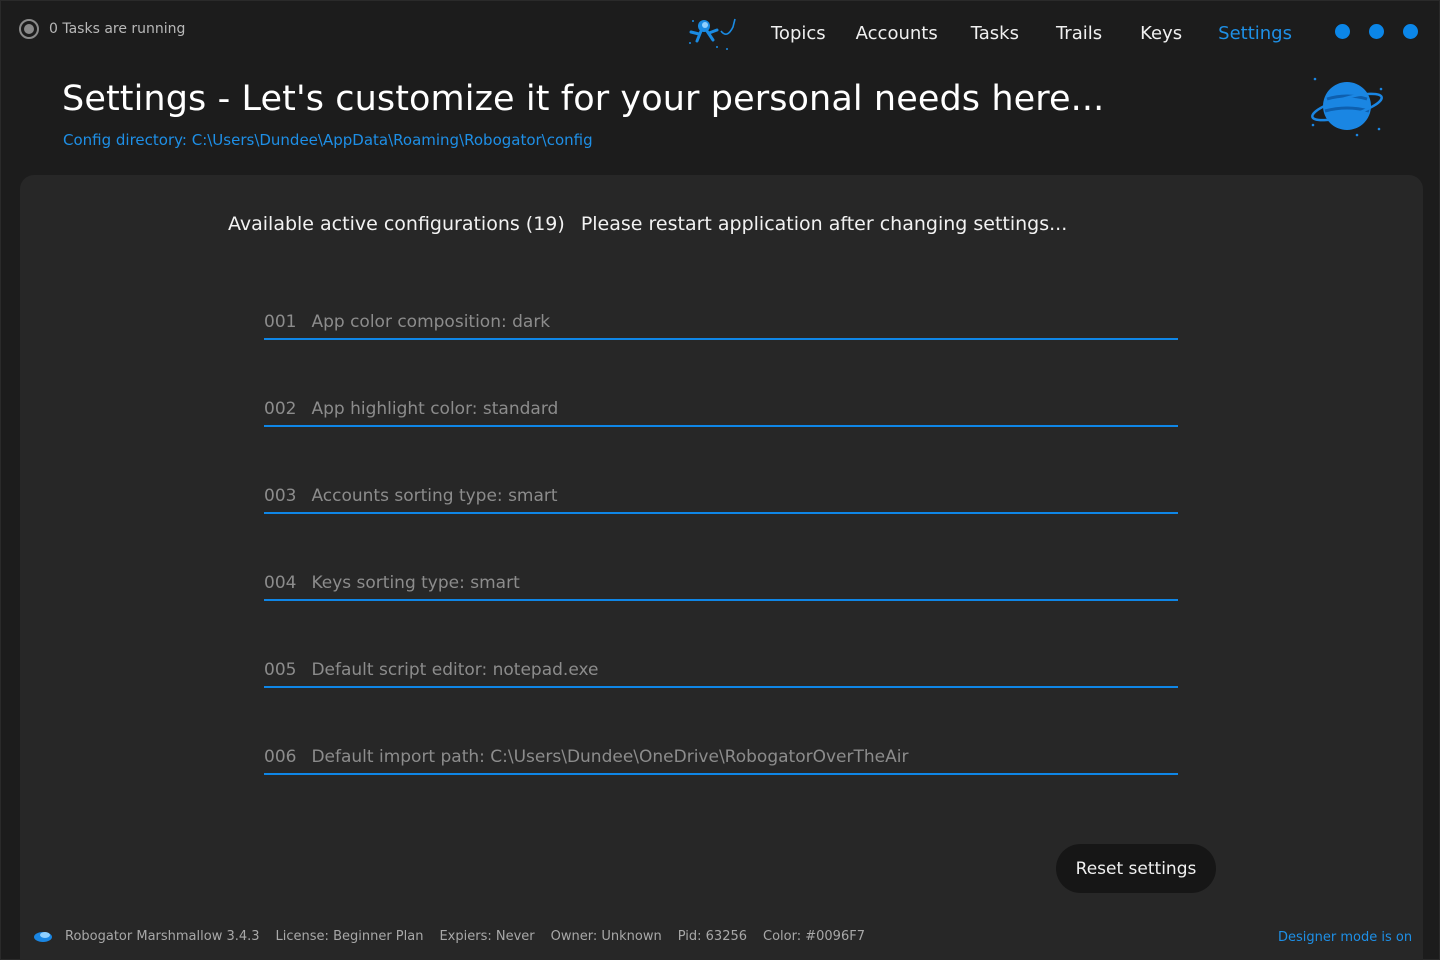 Image resolution: width=1440 pixels, height=960 pixels. What do you see at coordinates (434, 495) in the screenshot?
I see `config-text: Accounts sorting type: smart` at bounding box center [434, 495].